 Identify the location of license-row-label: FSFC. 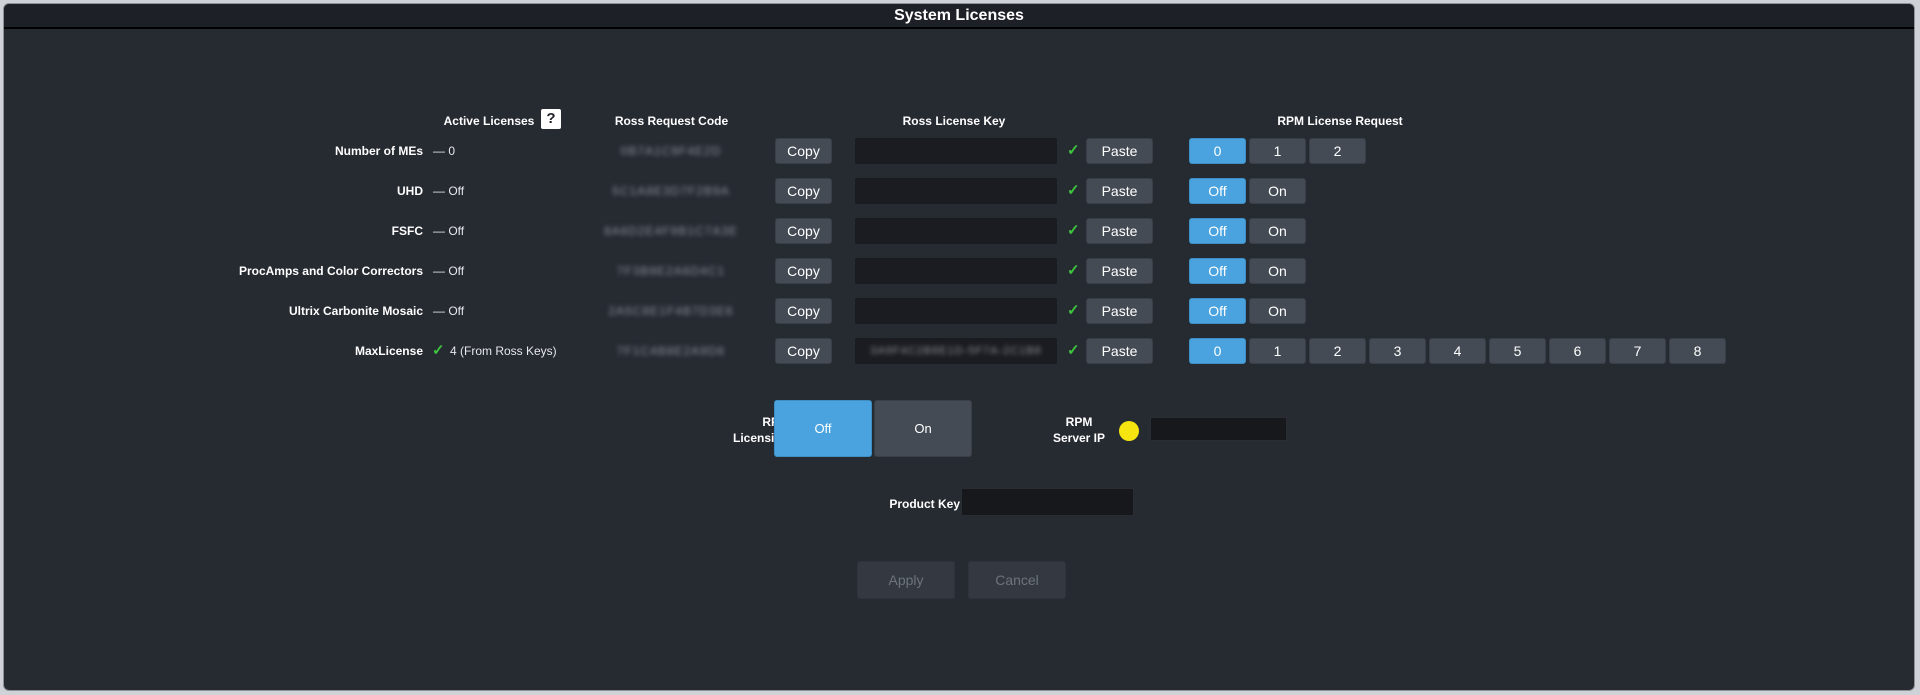
(407, 231).